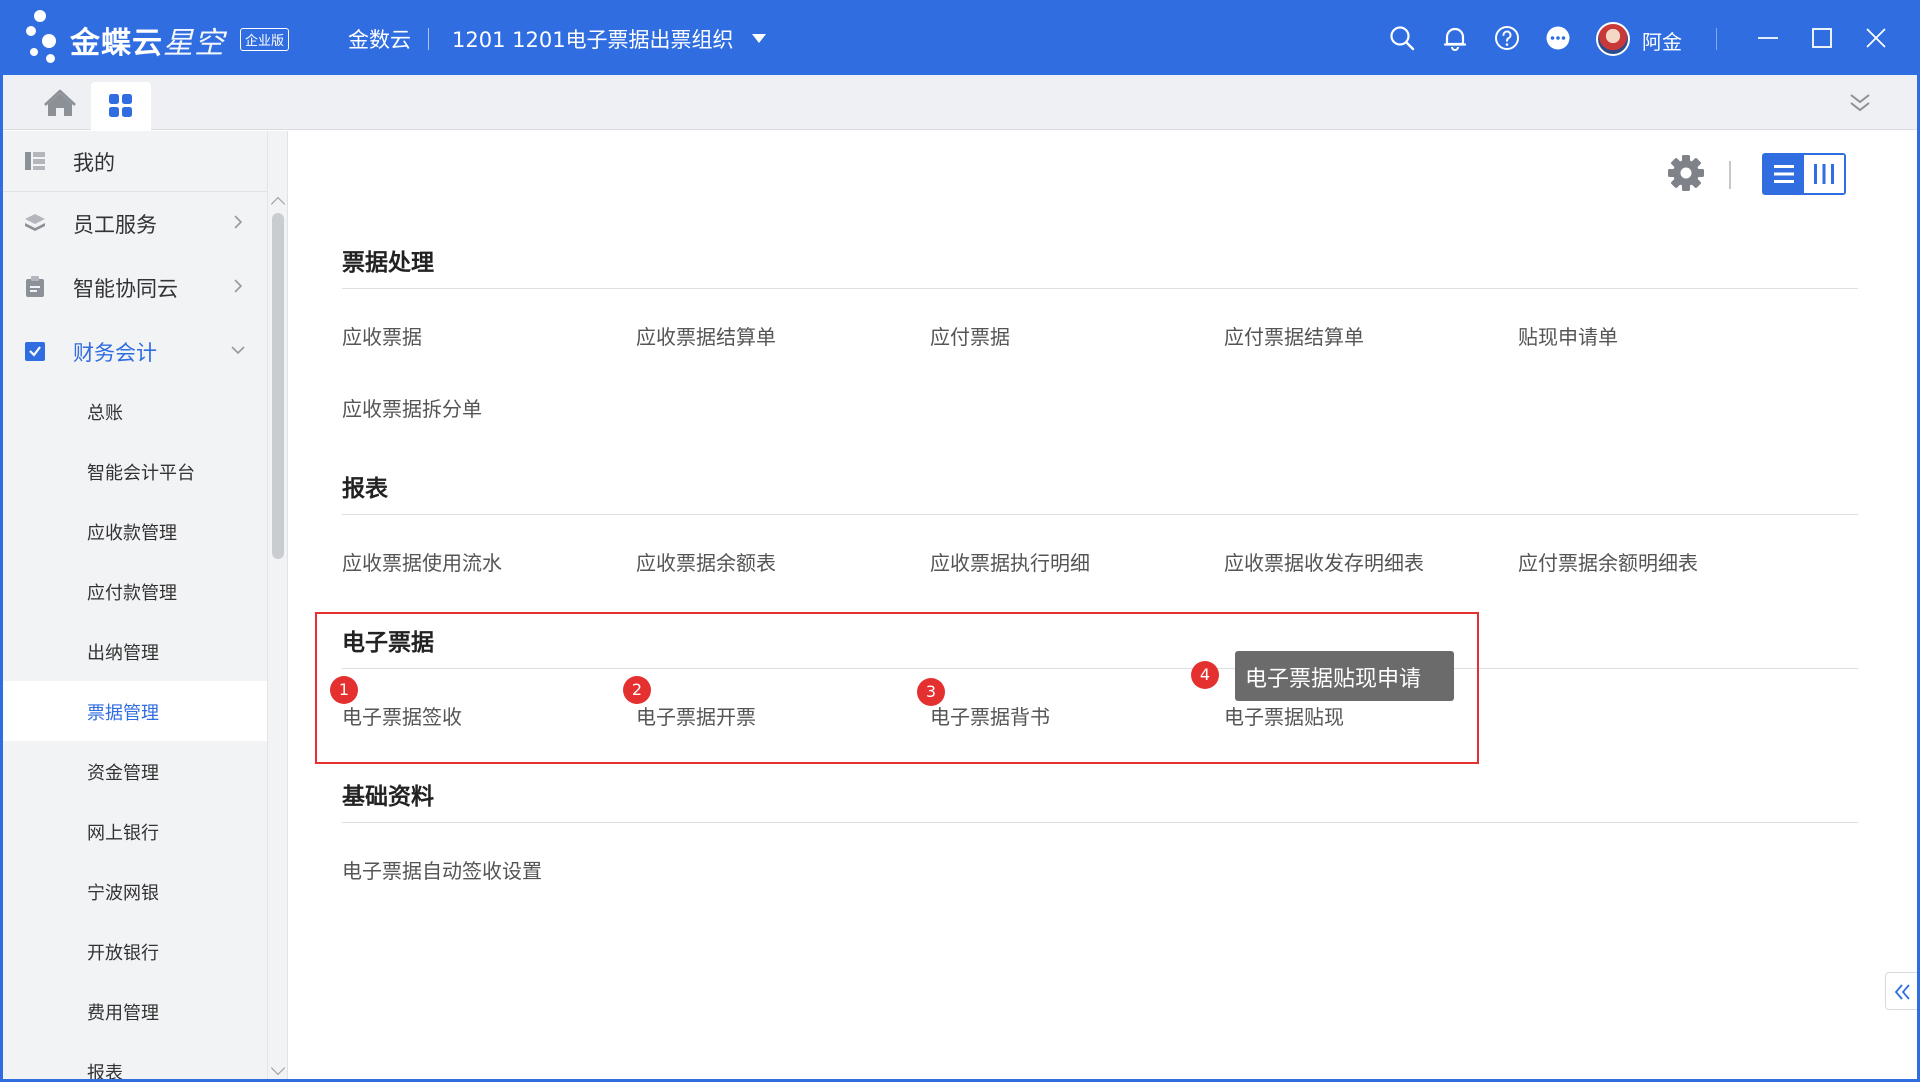 This screenshot has height=1082, width=1920. What do you see at coordinates (1294, 335) in the screenshot?
I see `link-payable-bill-settlement: 应付票据结算单` at bounding box center [1294, 335].